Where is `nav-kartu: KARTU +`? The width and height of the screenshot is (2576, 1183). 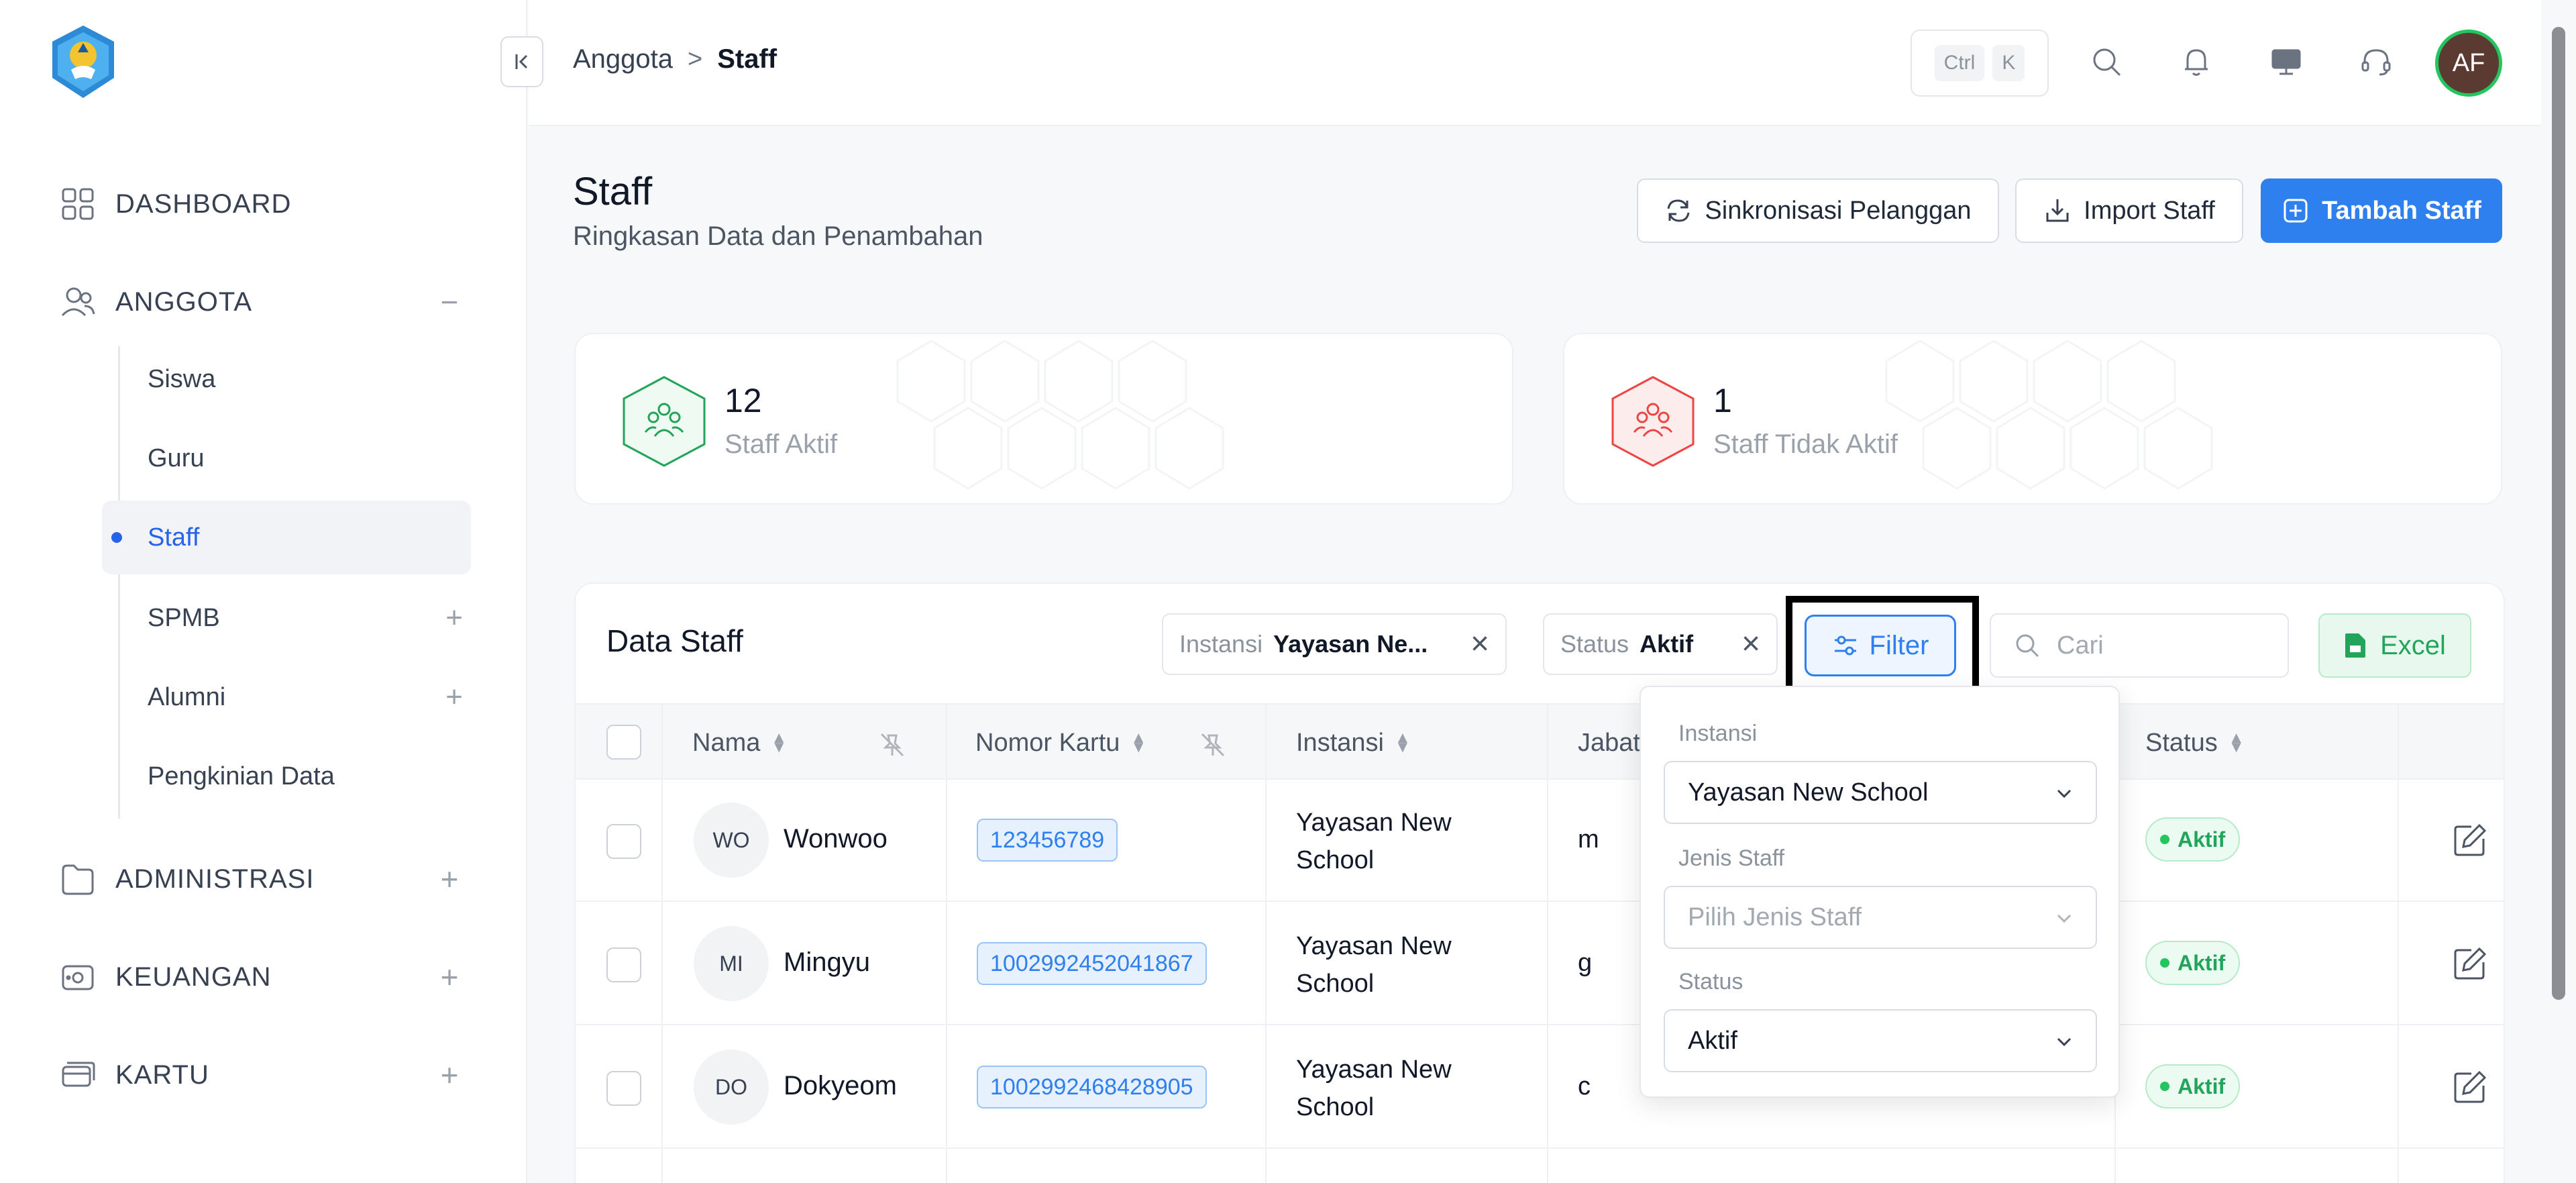
nav-kartu: KARTU + is located at coordinates (261, 1075).